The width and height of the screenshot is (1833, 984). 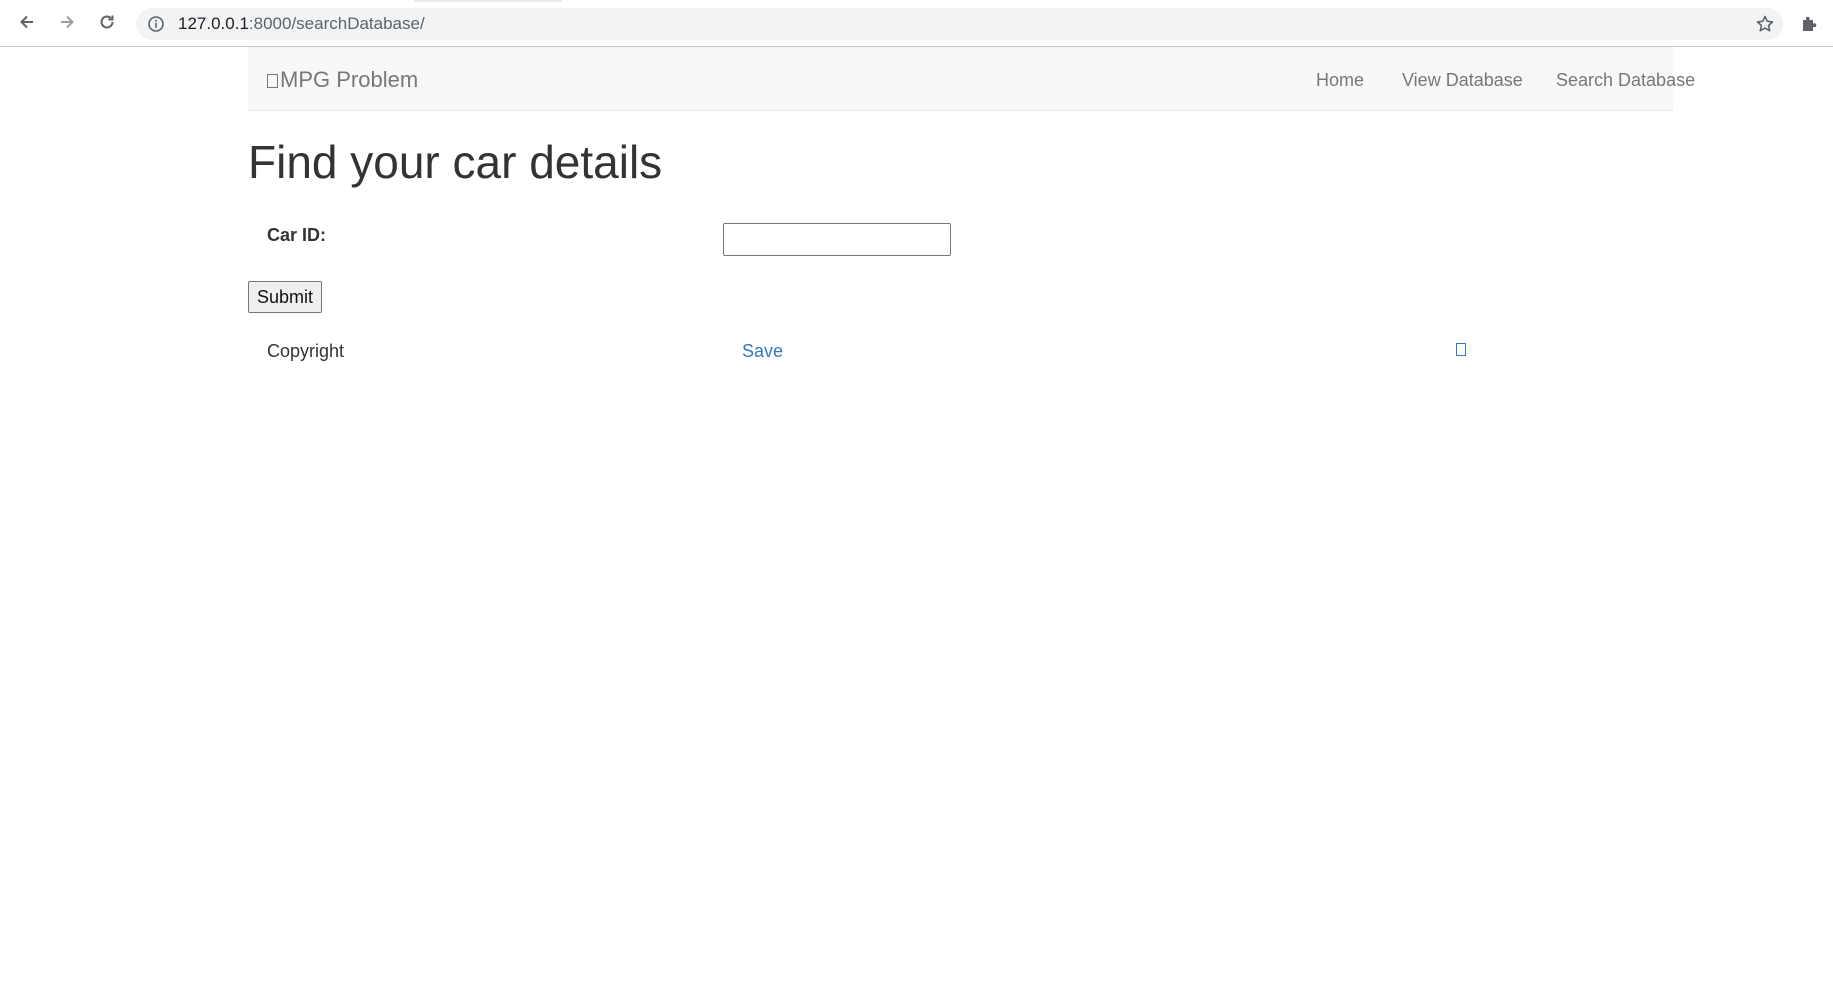 What do you see at coordinates (762, 351) in the screenshot?
I see `footer-save-link: Save` at bounding box center [762, 351].